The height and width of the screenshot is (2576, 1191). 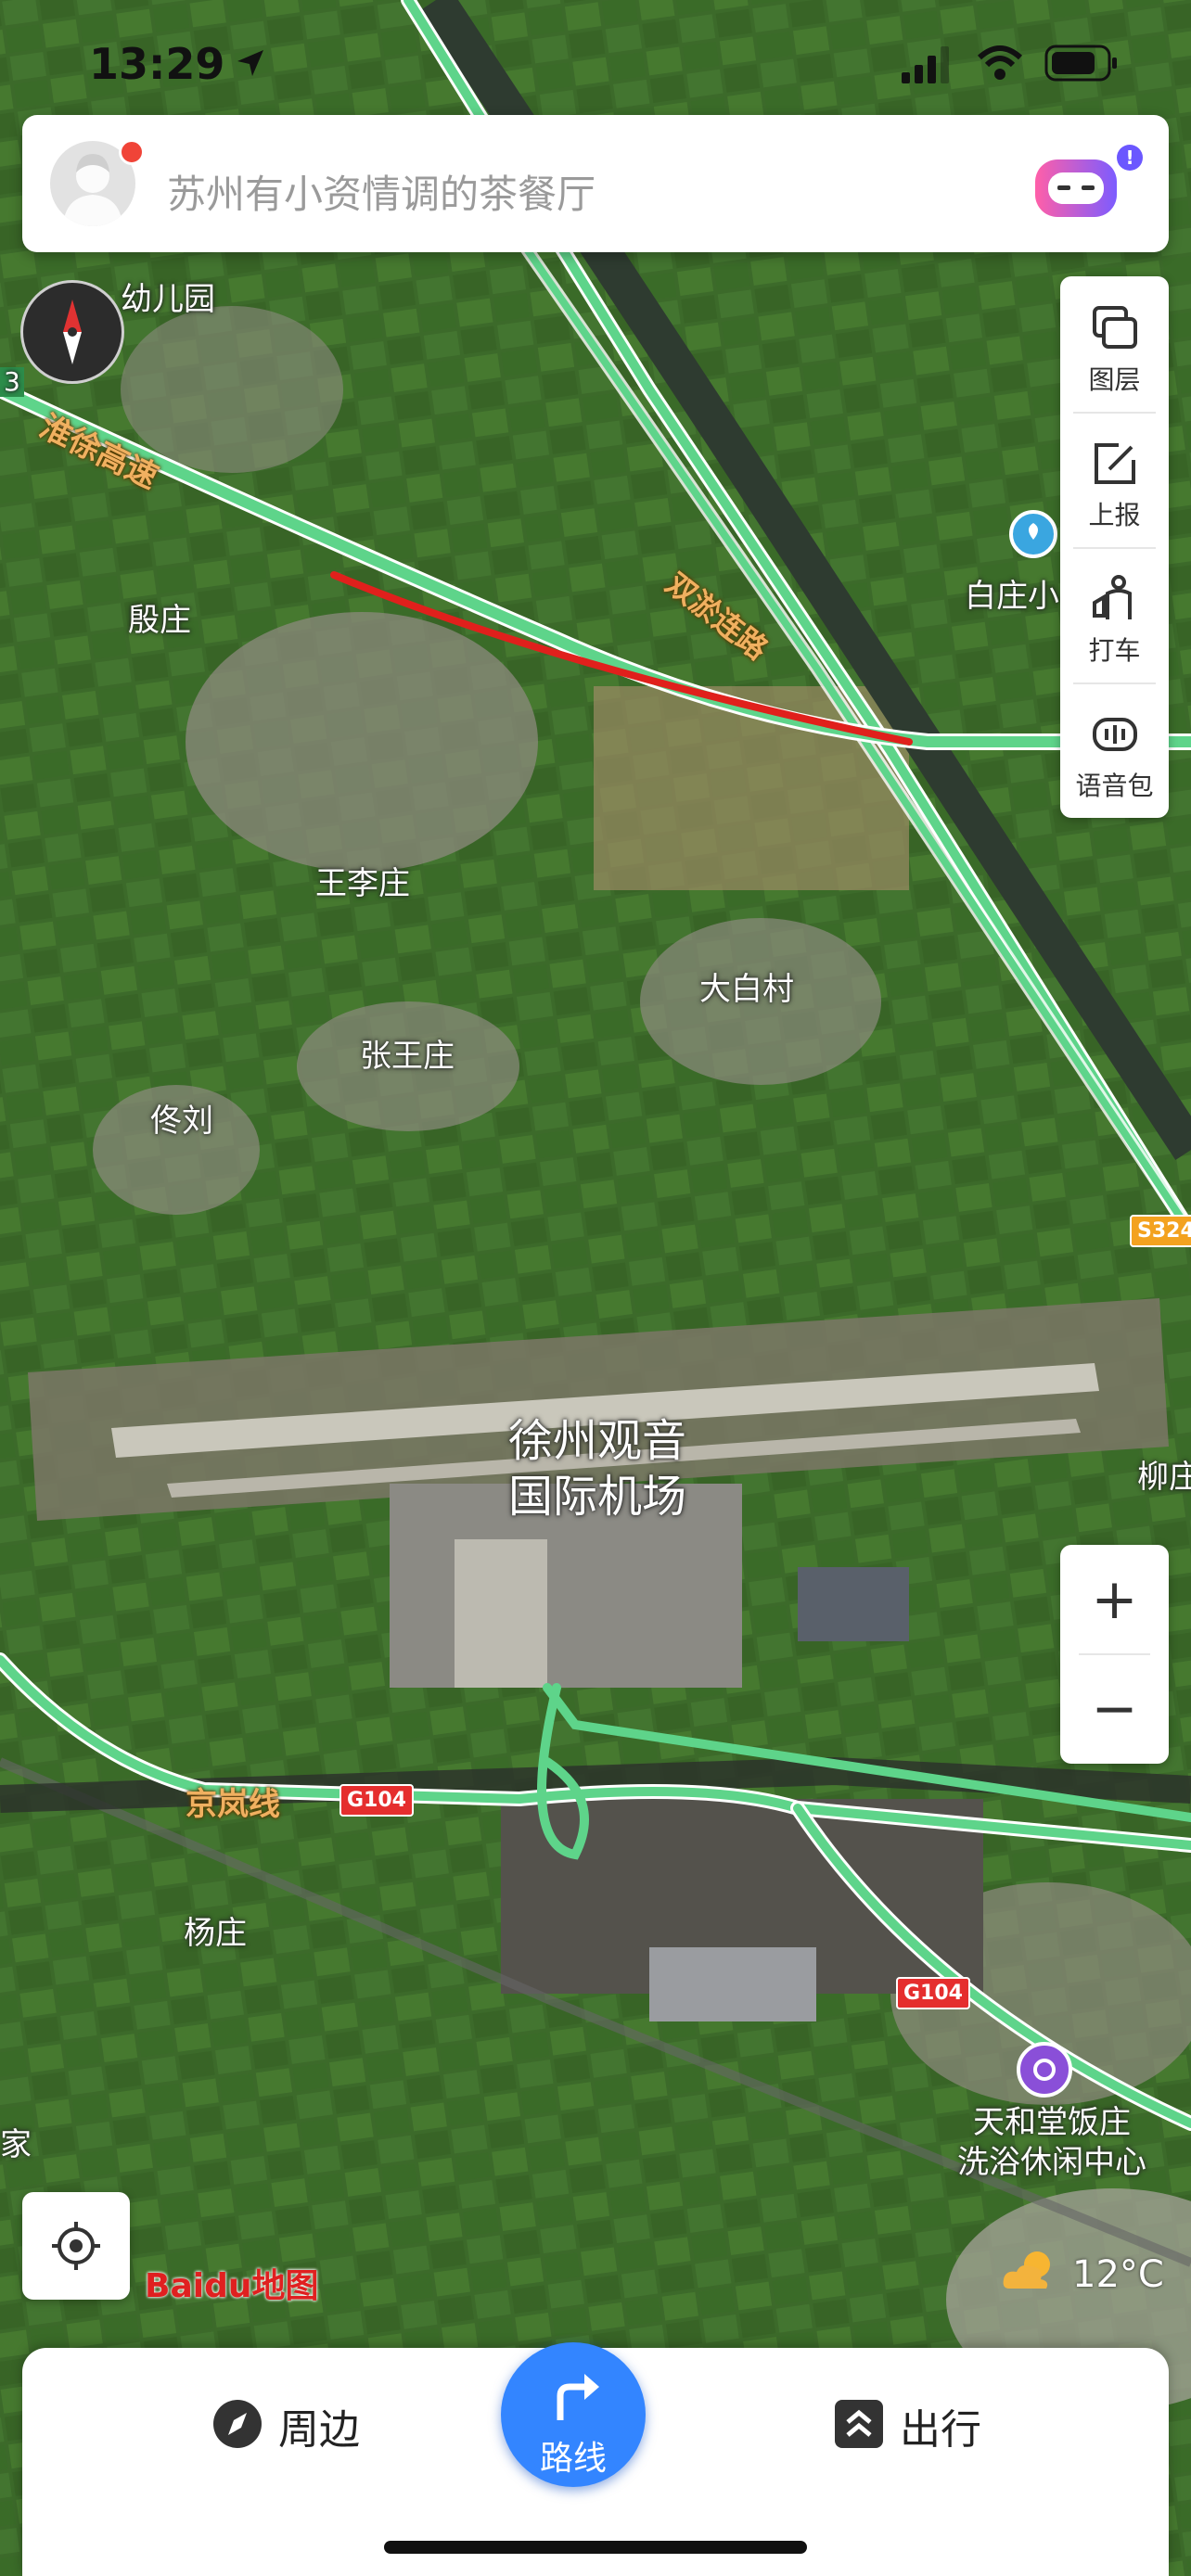 What do you see at coordinates (362, 883) in the screenshot?
I see `map-label-wangli: 王李庄` at bounding box center [362, 883].